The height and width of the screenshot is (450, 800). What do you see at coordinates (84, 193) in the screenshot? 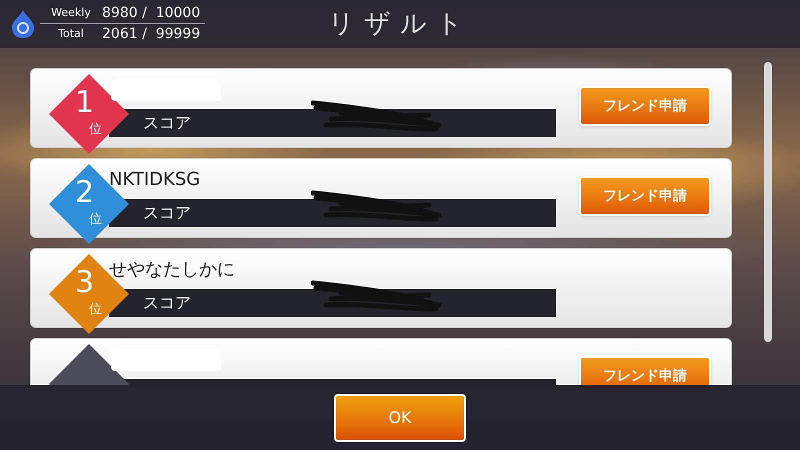
I see `rank-number: 2` at bounding box center [84, 193].